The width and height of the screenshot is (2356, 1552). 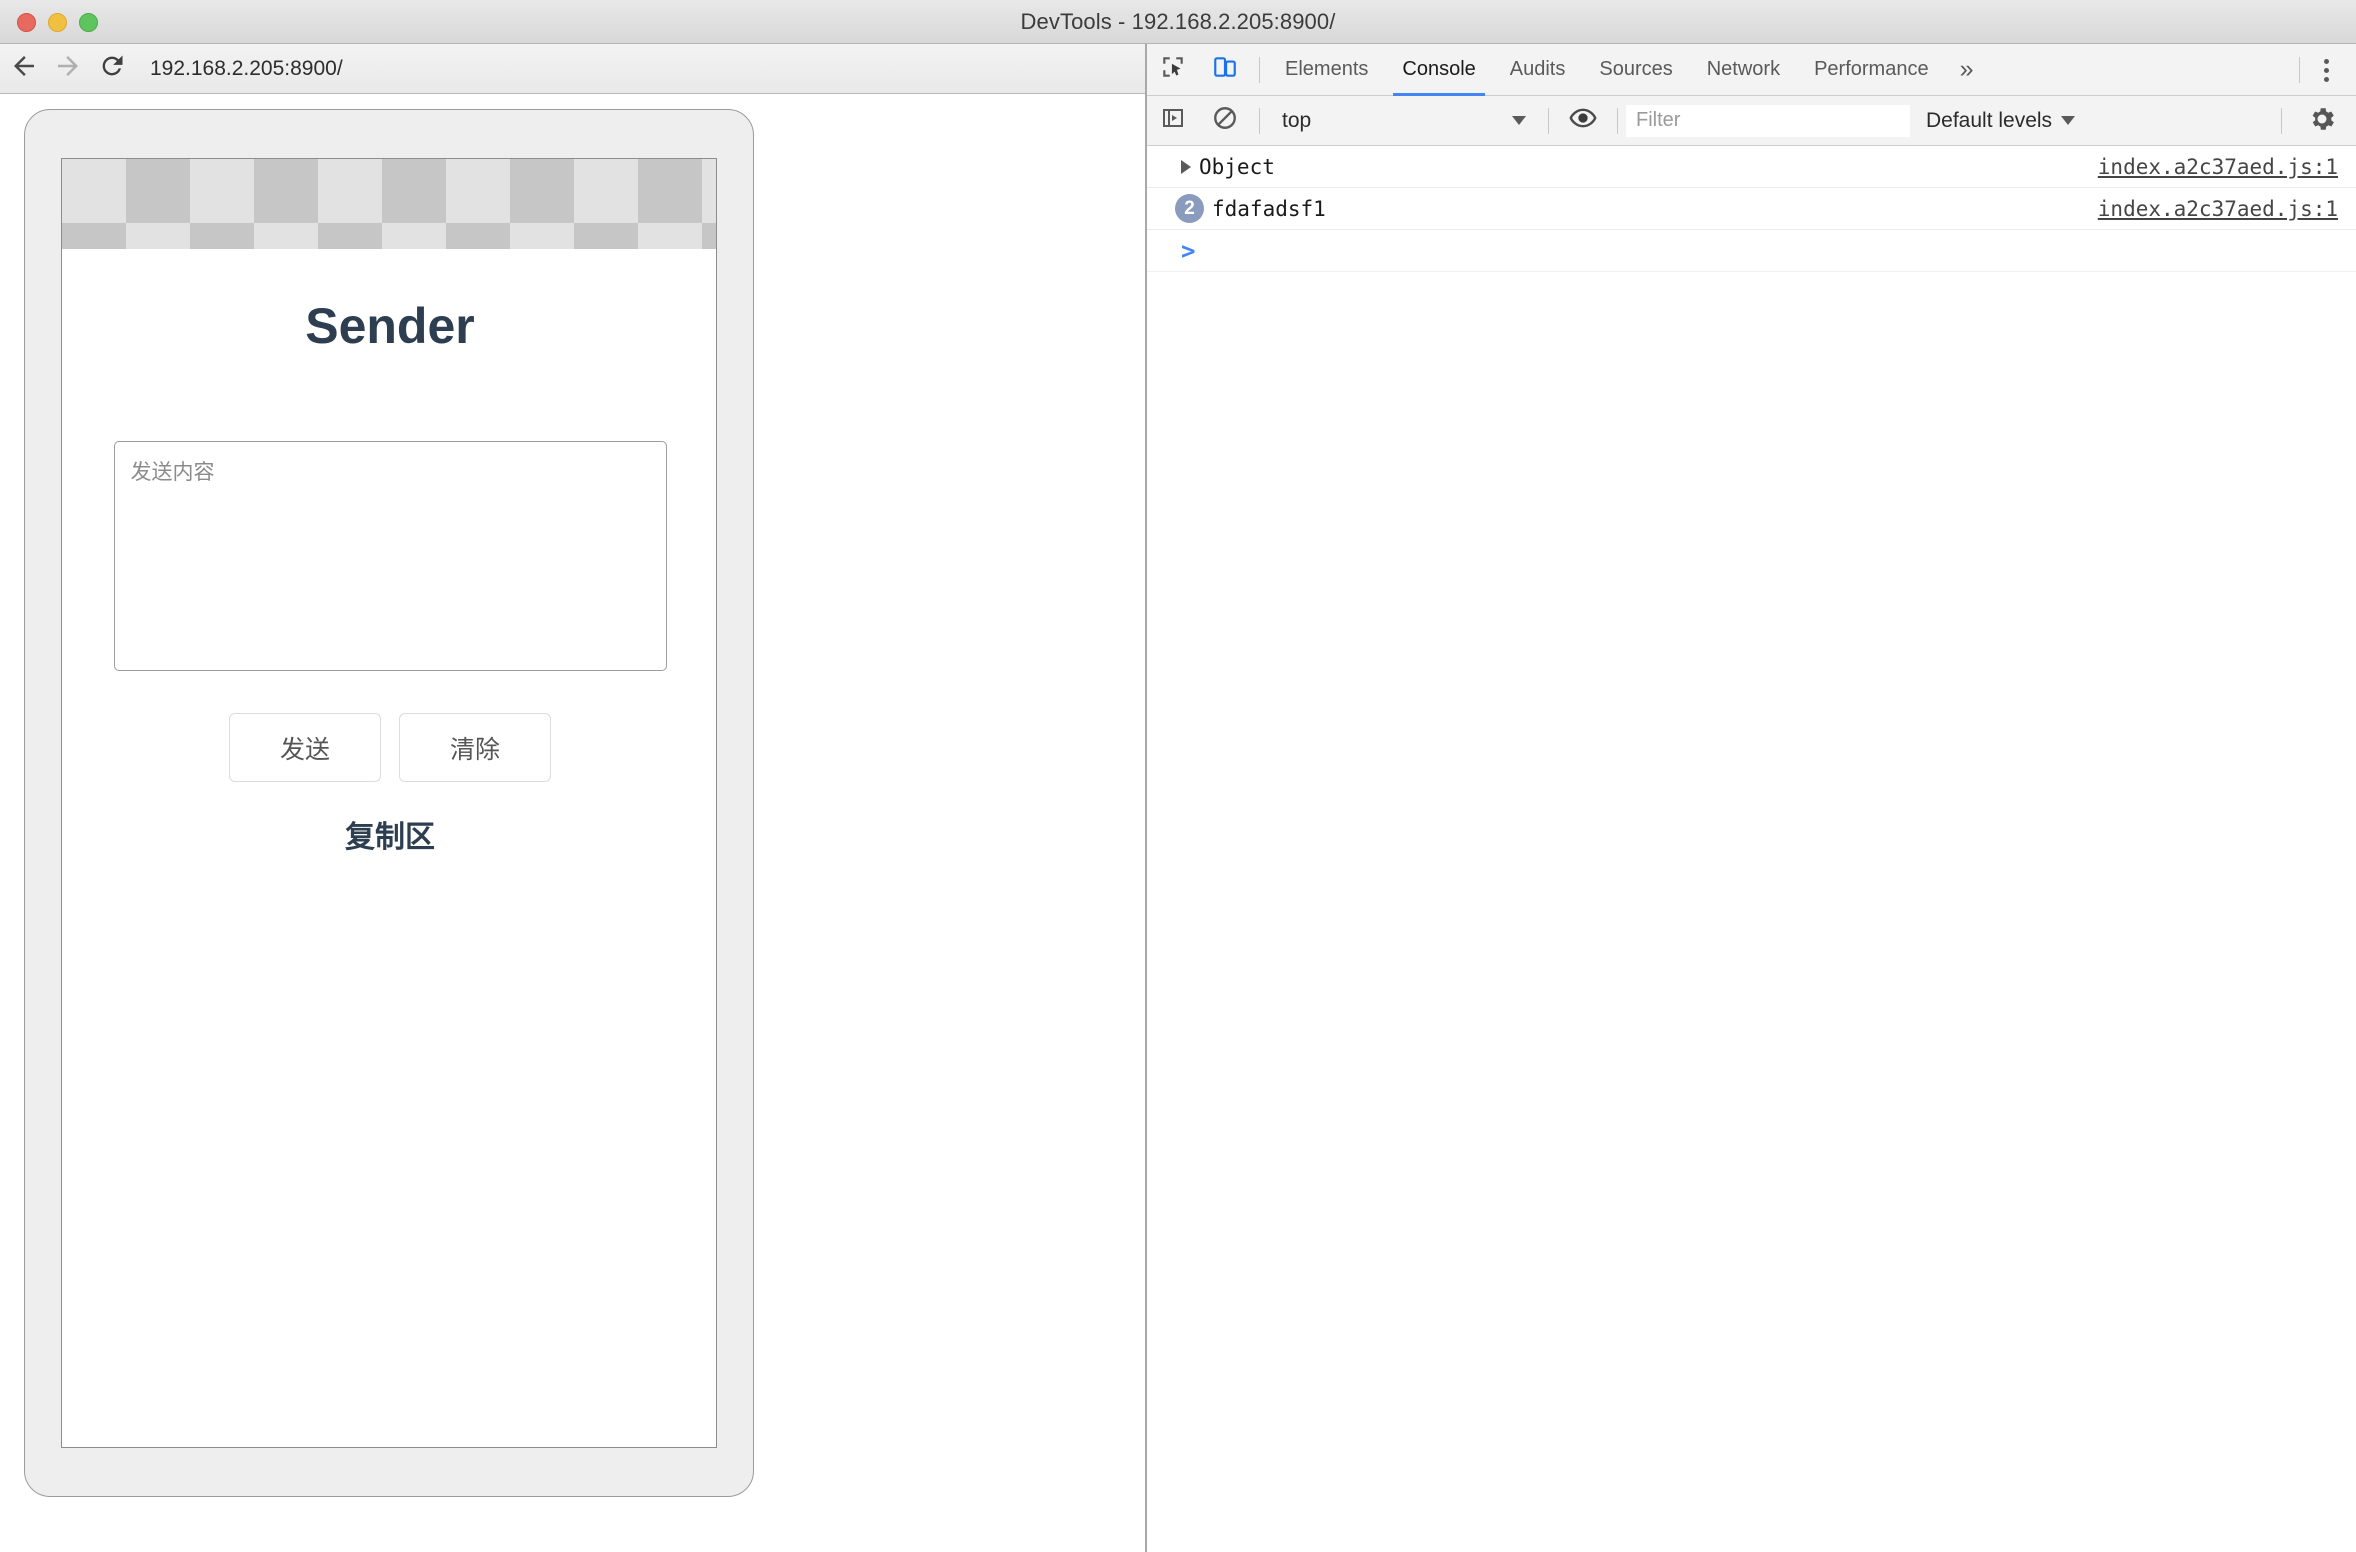 I want to click on device-toolbar-button, so click(x=1225, y=70).